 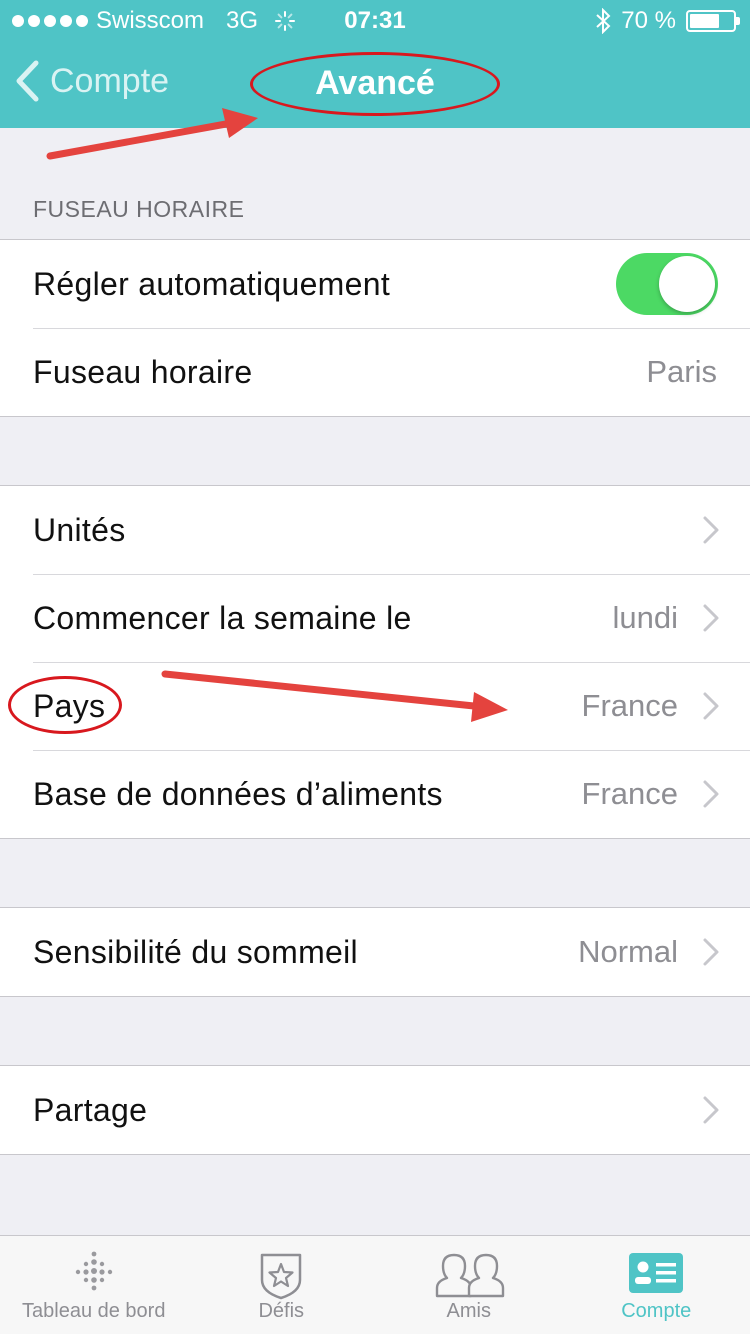 I want to click on tab-account: Compte, so click(x=656, y=1285).